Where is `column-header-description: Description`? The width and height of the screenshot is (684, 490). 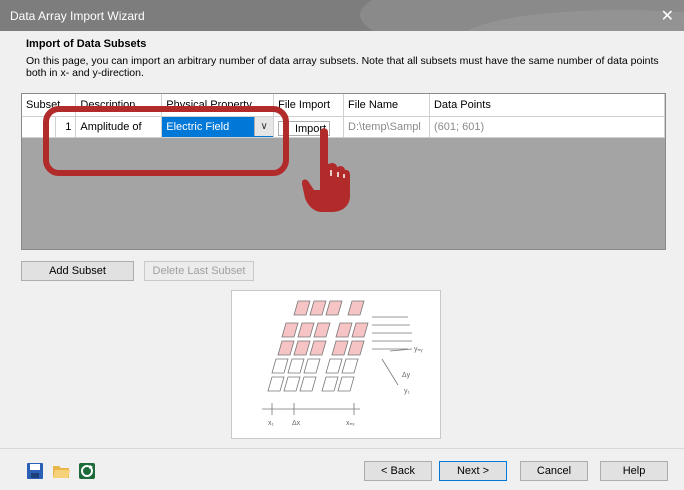
column-header-description: Description is located at coordinates (119, 105).